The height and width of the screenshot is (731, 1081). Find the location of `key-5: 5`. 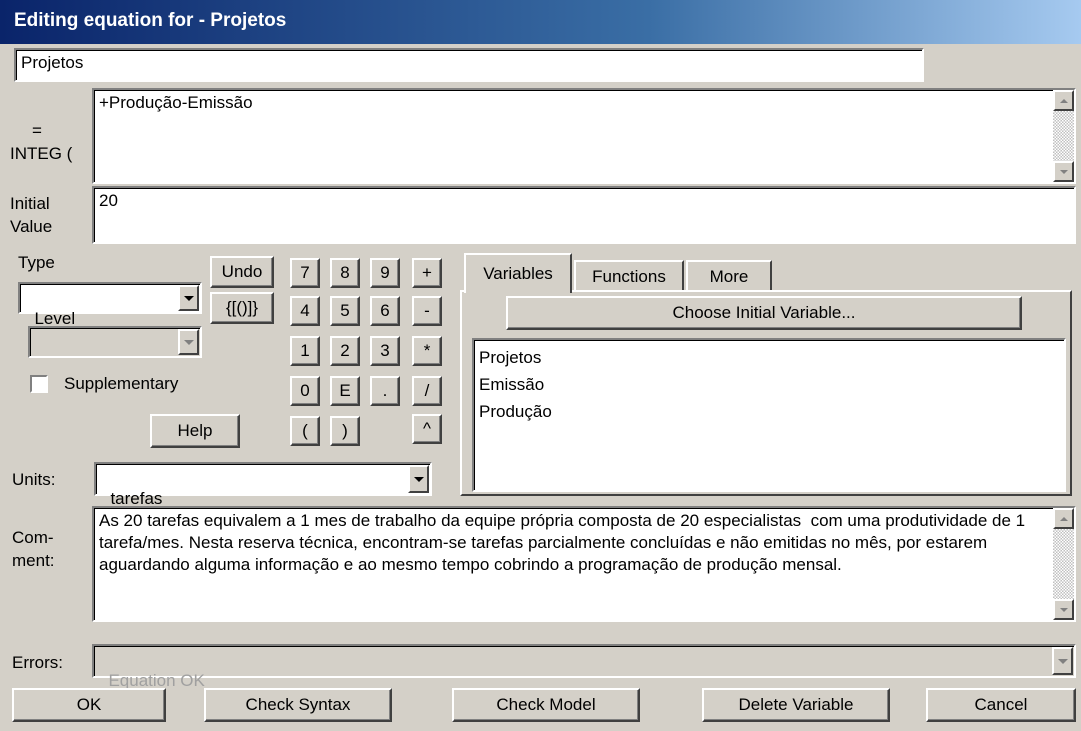

key-5: 5 is located at coordinates (345, 311).